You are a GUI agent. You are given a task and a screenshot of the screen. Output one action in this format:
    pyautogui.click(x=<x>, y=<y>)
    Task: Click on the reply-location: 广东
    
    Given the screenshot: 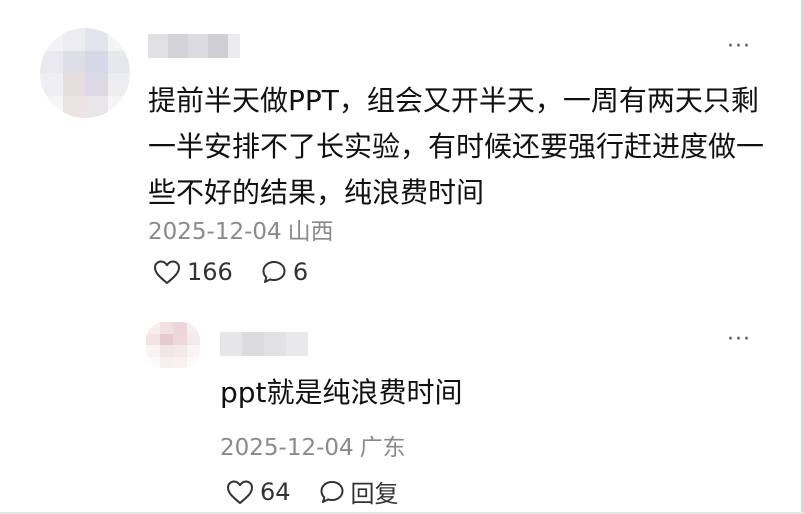 What is the action you would take?
    pyautogui.click(x=382, y=448)
    